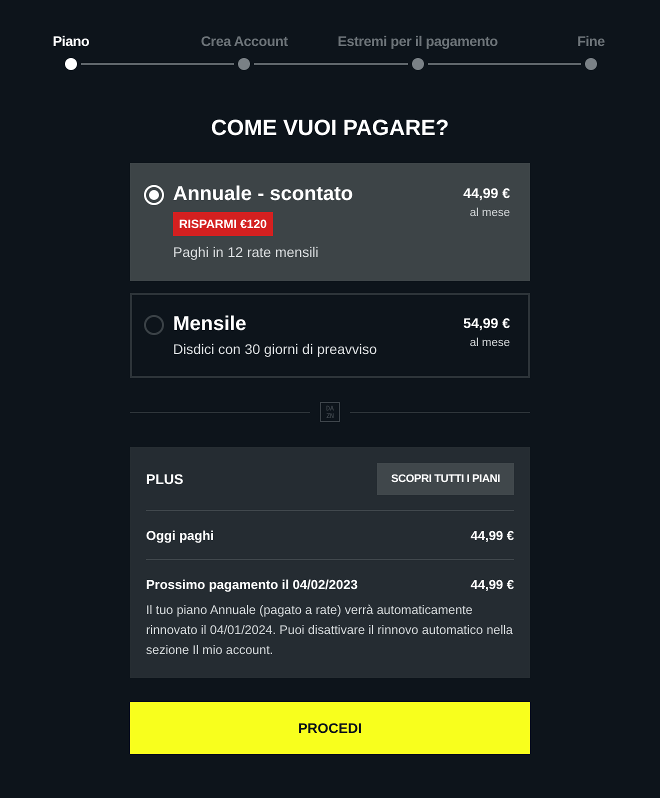 Image resolution: width=660 pixels, height=798 pixels. What do you see at coordinates (418, 41) in the screenshot?
I see `step-label: Estremi per il pagamento` at bounding box center [418, 41].